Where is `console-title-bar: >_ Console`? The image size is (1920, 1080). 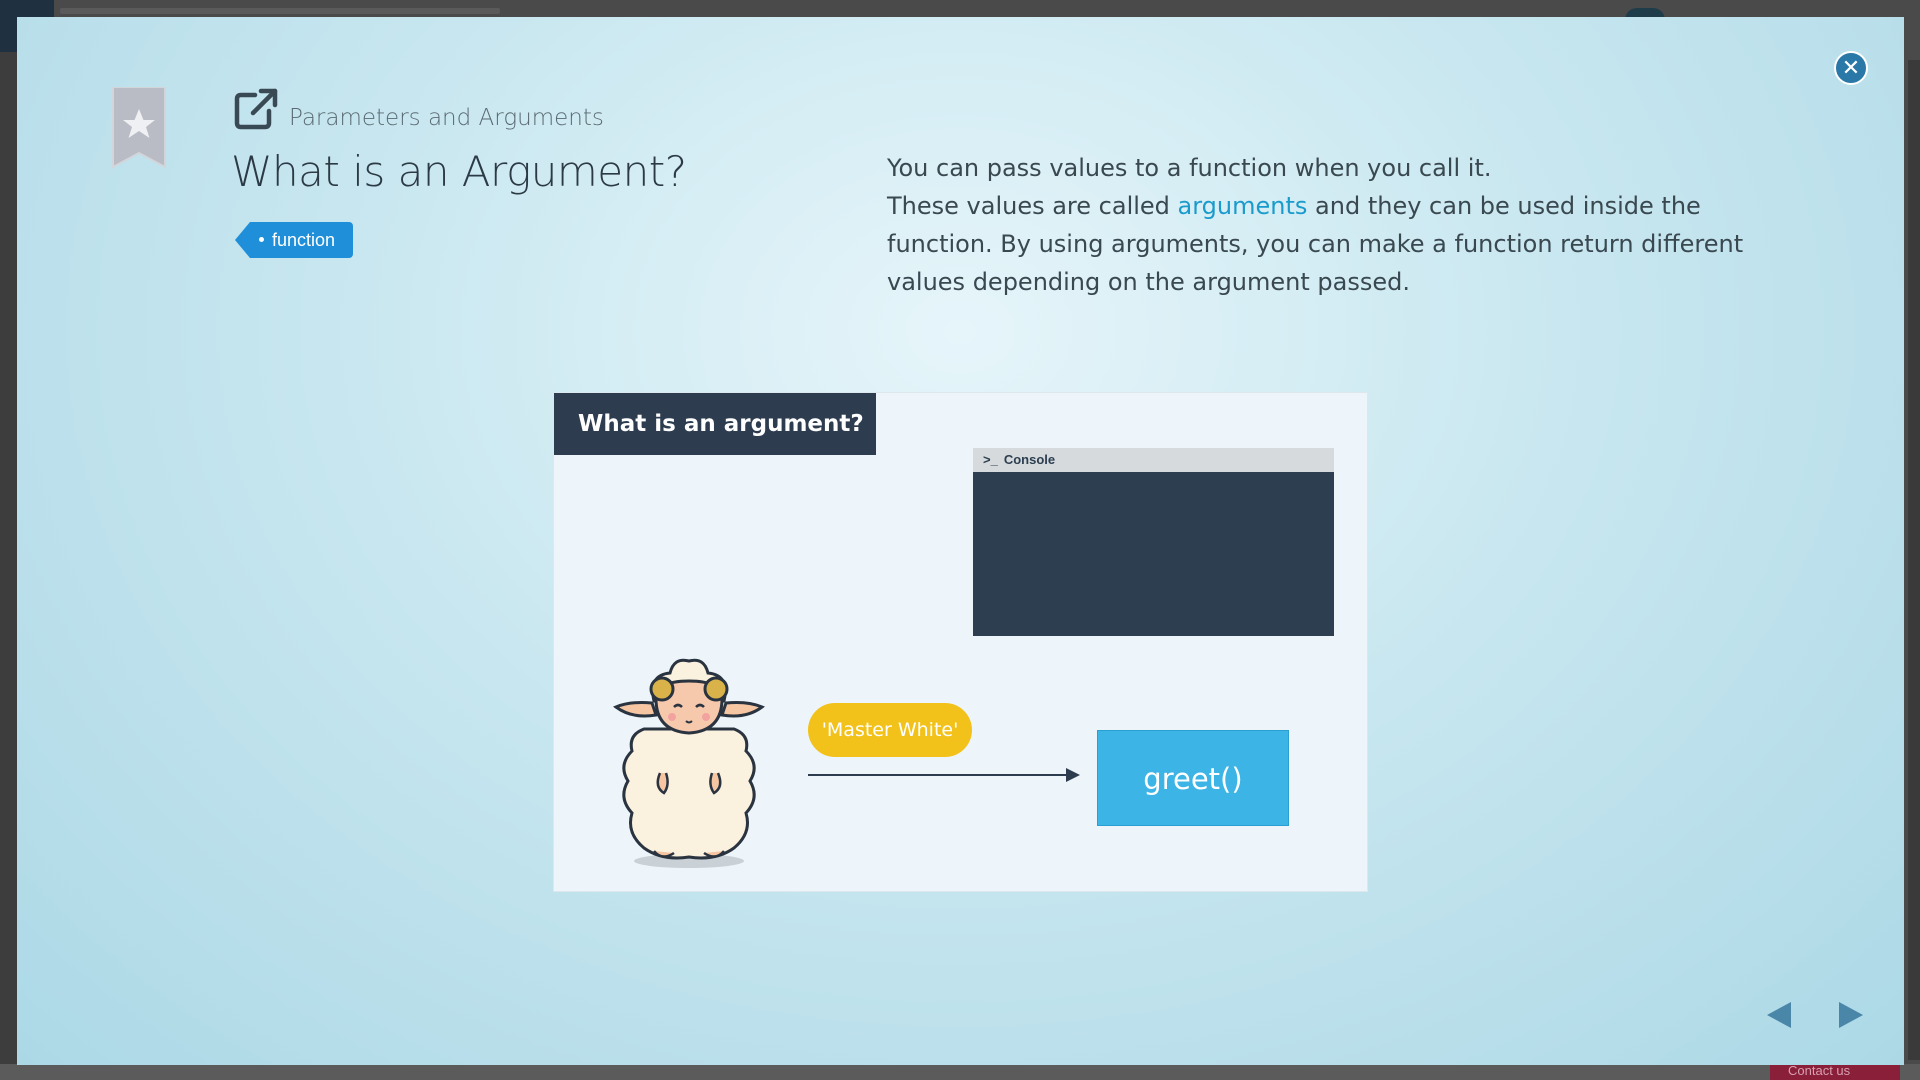
console-title-bar: >_ Console is located at coordinates (1153, 460).